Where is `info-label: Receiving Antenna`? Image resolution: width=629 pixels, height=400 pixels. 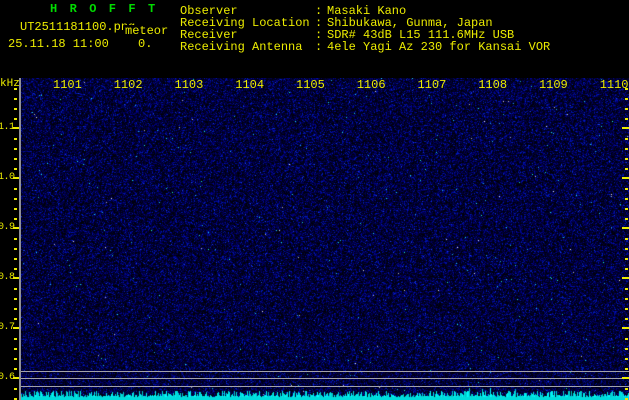
info-label: Receiving Antenna is located at coordinates (241, 47).